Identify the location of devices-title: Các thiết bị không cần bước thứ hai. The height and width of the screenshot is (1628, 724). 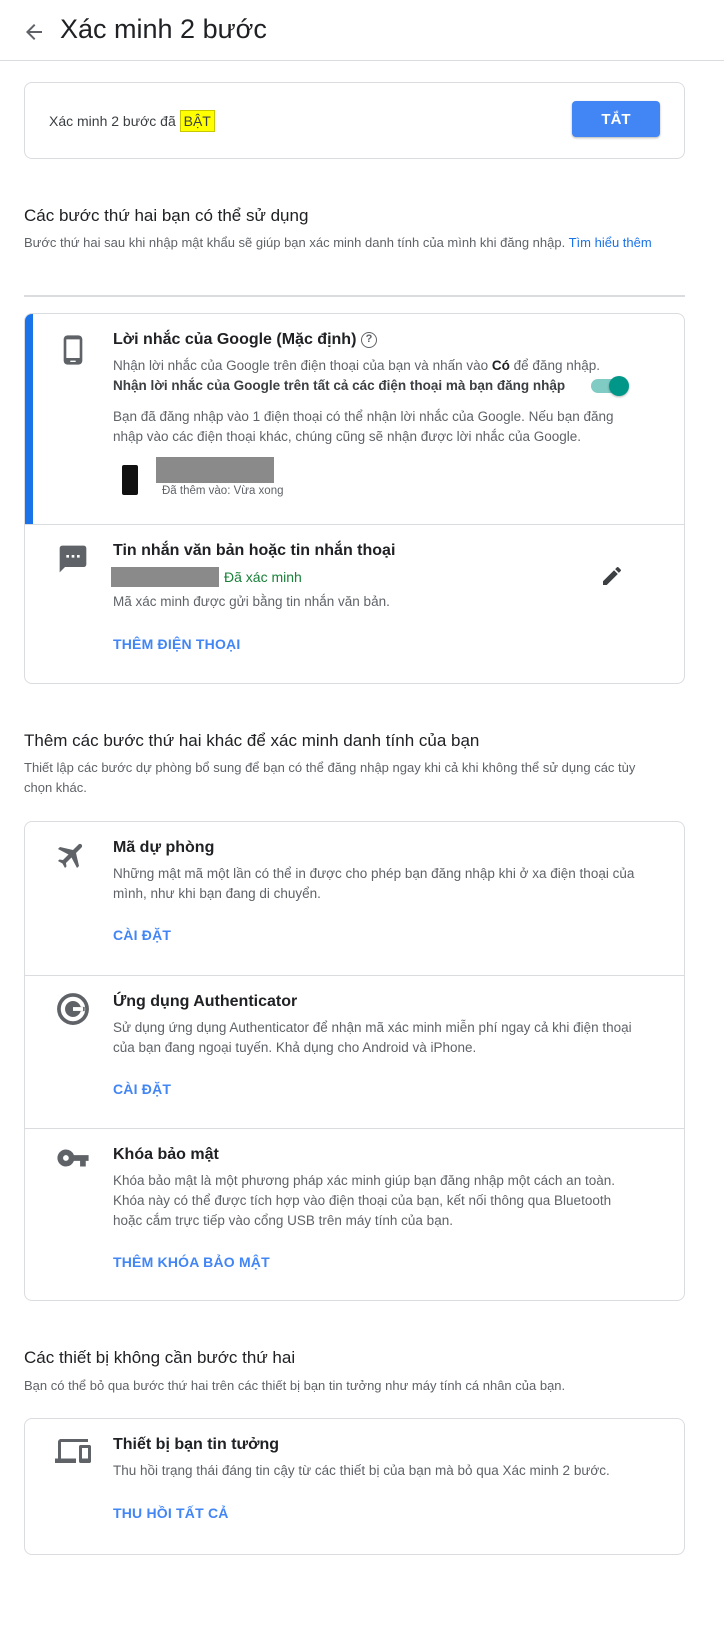
(160, 1357).